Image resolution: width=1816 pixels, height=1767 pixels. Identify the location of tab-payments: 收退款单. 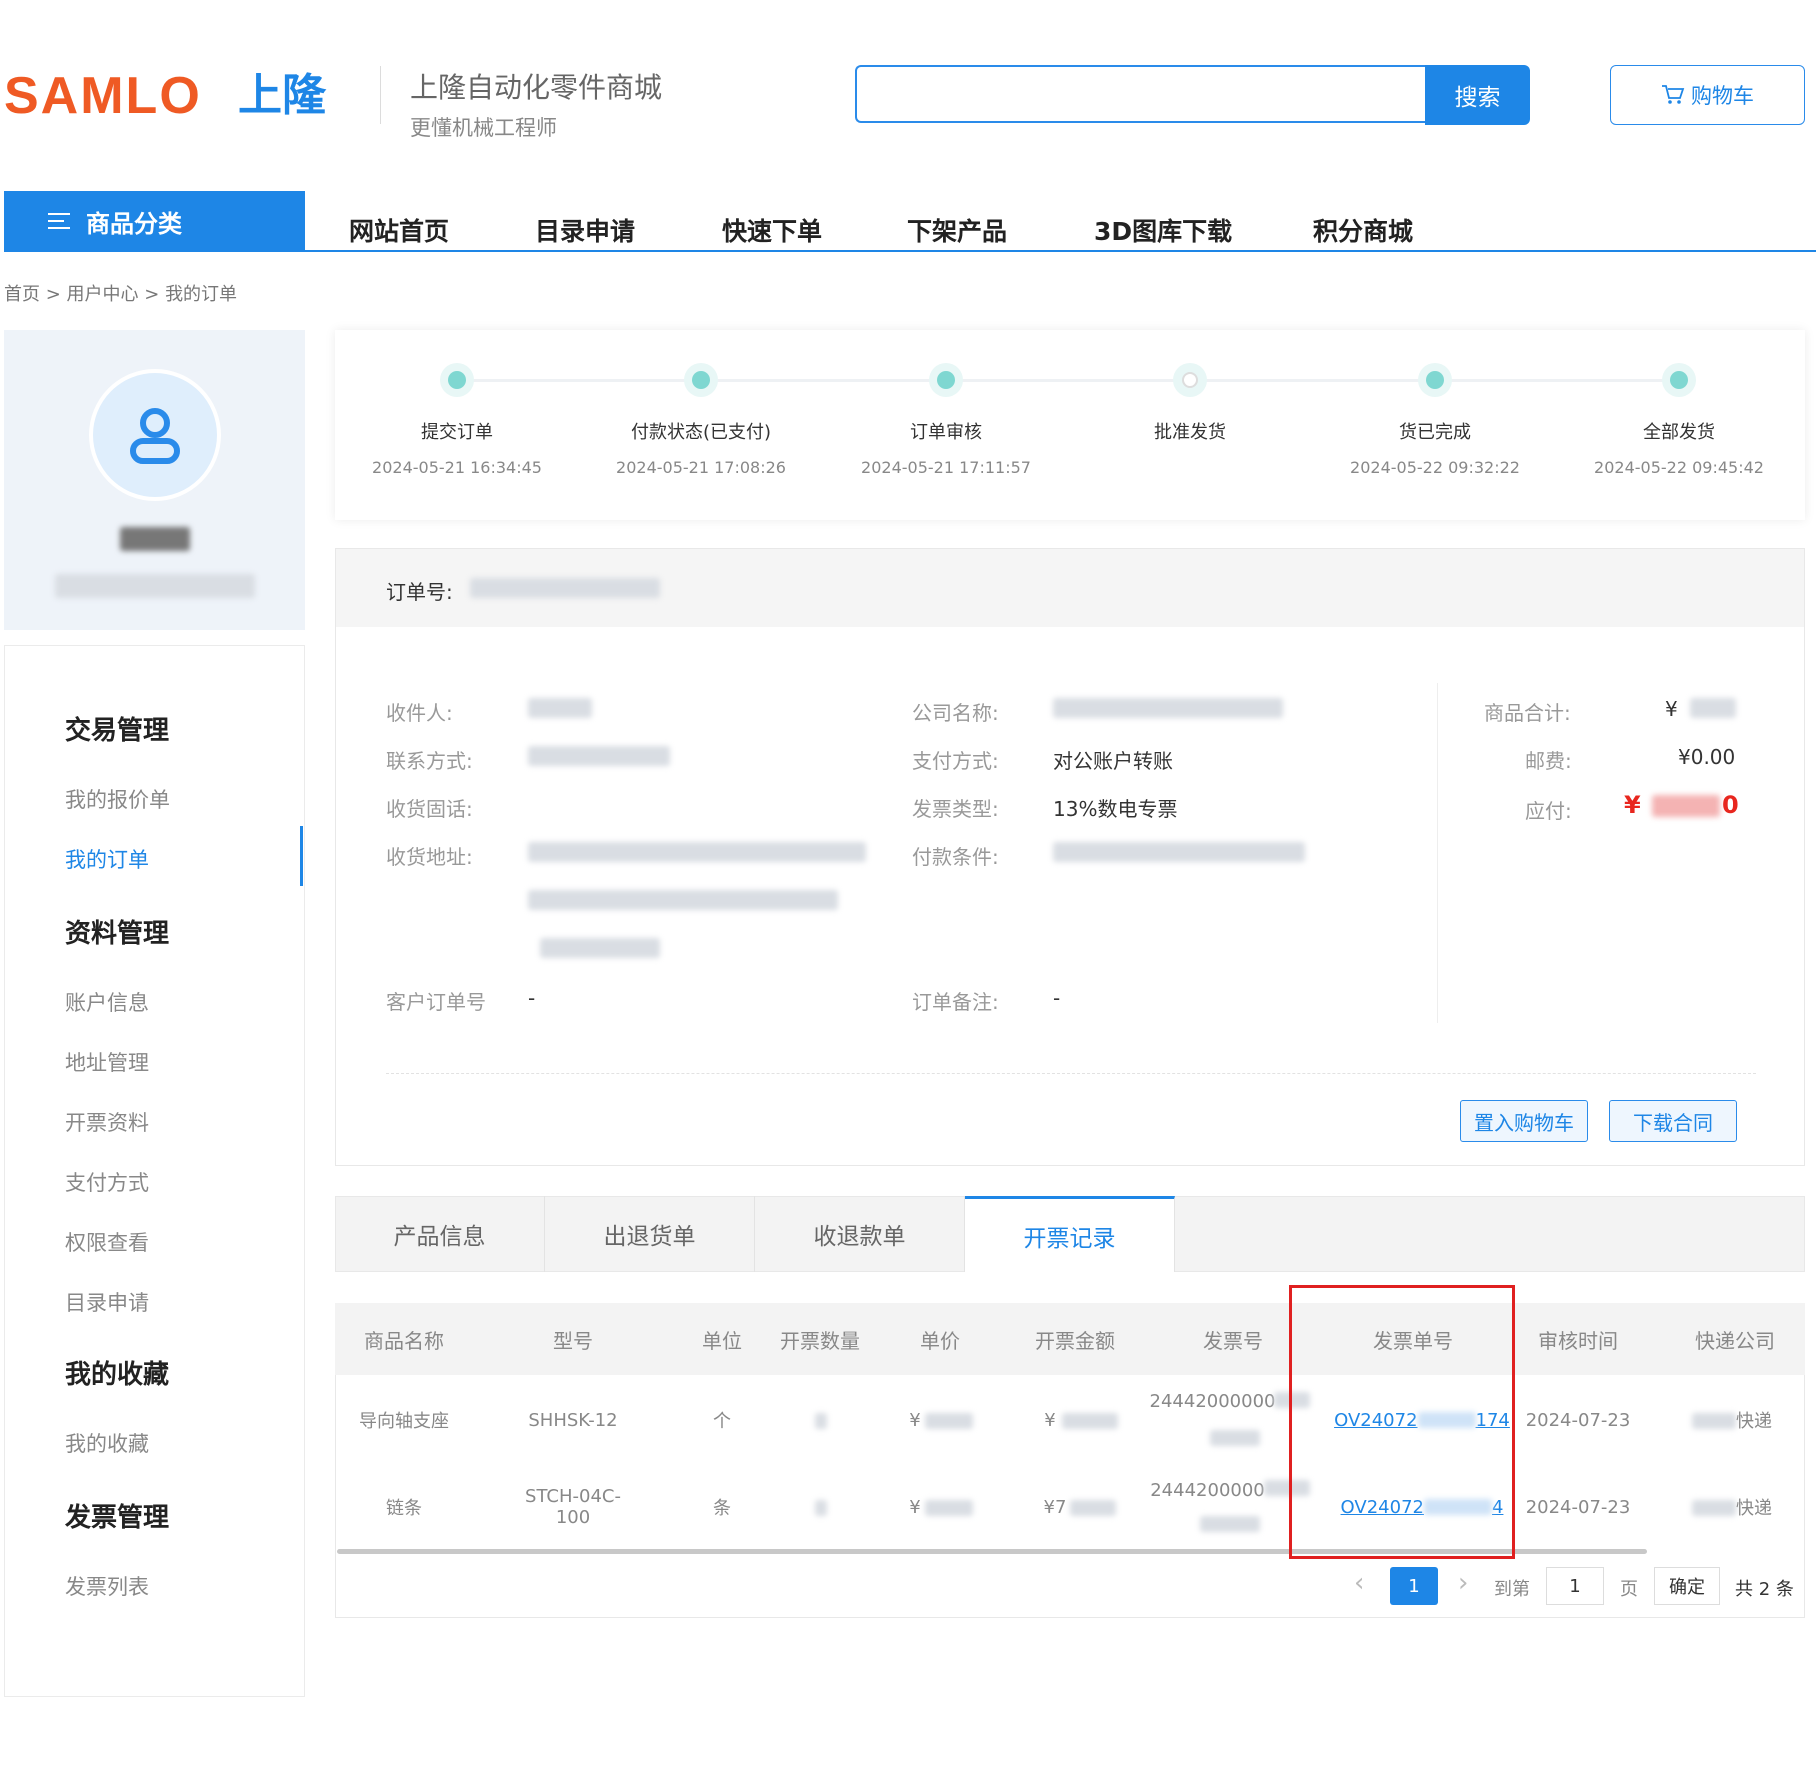
(860, 1234).